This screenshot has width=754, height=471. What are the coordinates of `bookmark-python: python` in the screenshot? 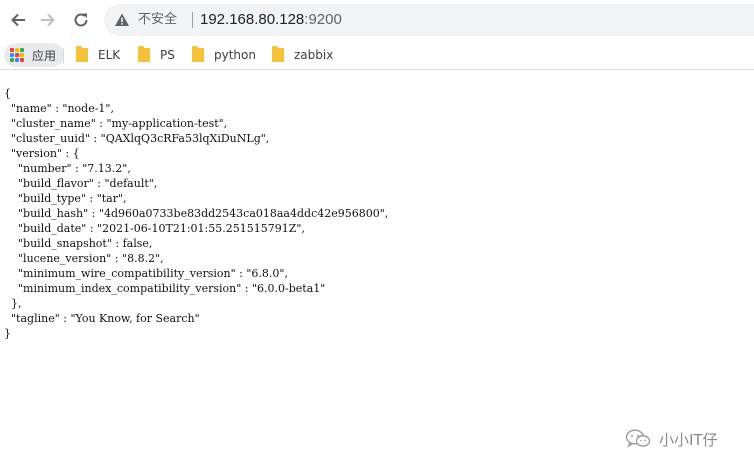 It's located at (224, 55).